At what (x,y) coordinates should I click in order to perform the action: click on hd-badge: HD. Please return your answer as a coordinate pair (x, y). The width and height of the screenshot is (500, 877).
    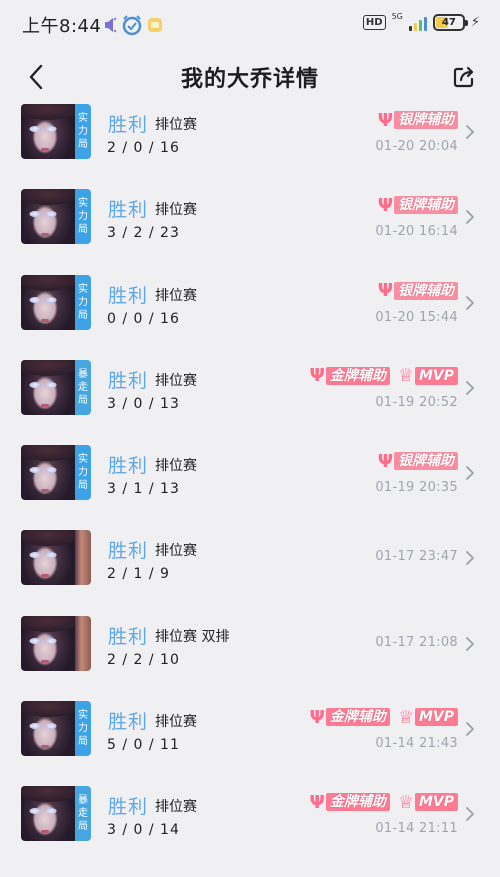
    Looking at the image, I should click on (374, 22).